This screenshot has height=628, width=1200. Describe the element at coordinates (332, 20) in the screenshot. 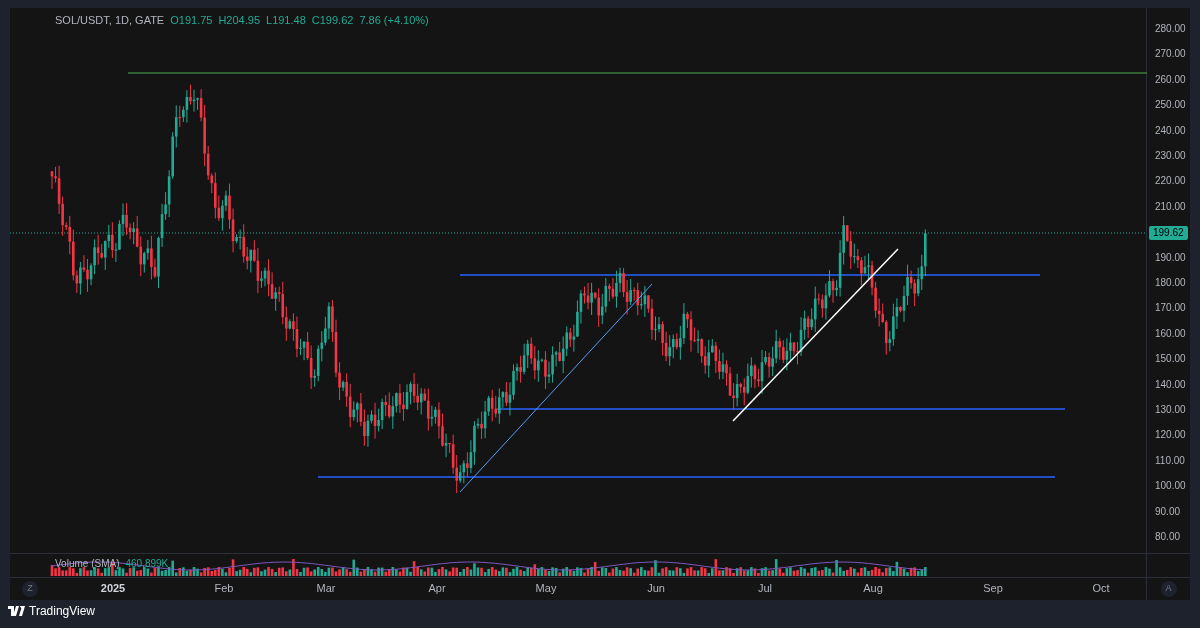

I see `close-value: C199.62` at that location.